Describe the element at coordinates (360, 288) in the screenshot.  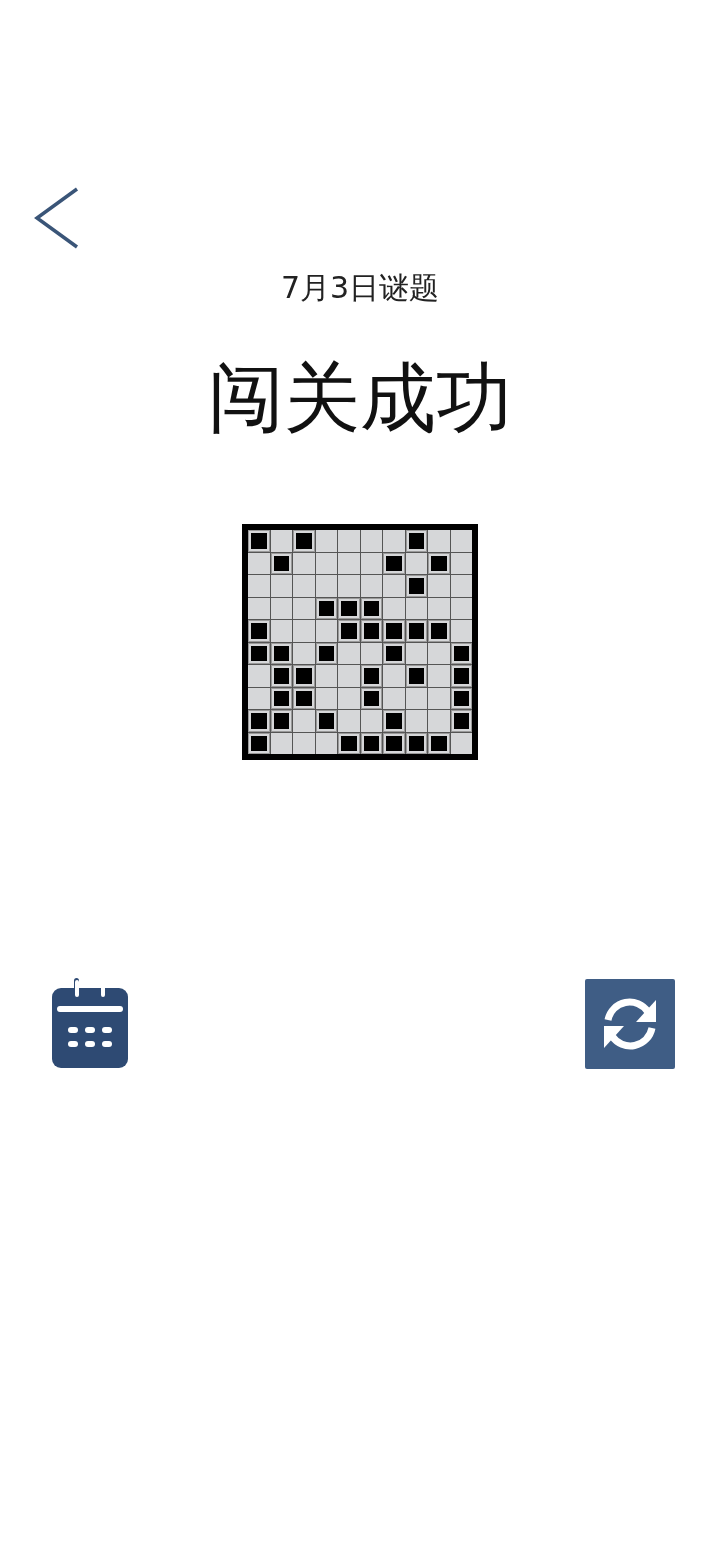
I see `puzzle-date: 7月3日谜题` at that location.